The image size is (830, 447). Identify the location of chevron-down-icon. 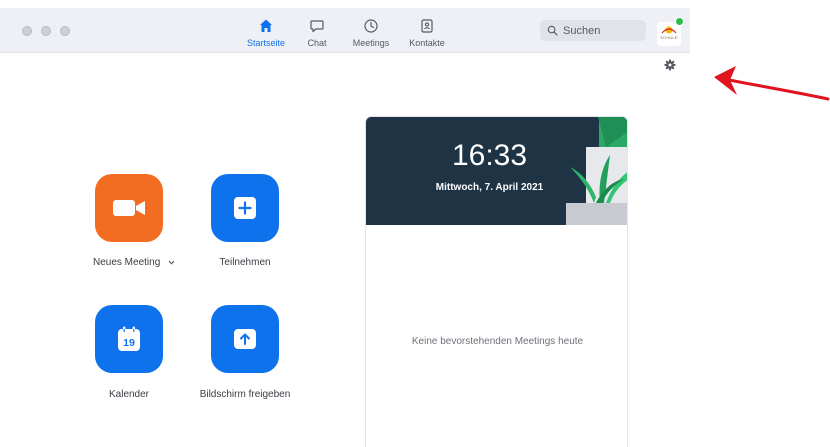
(171, 262).